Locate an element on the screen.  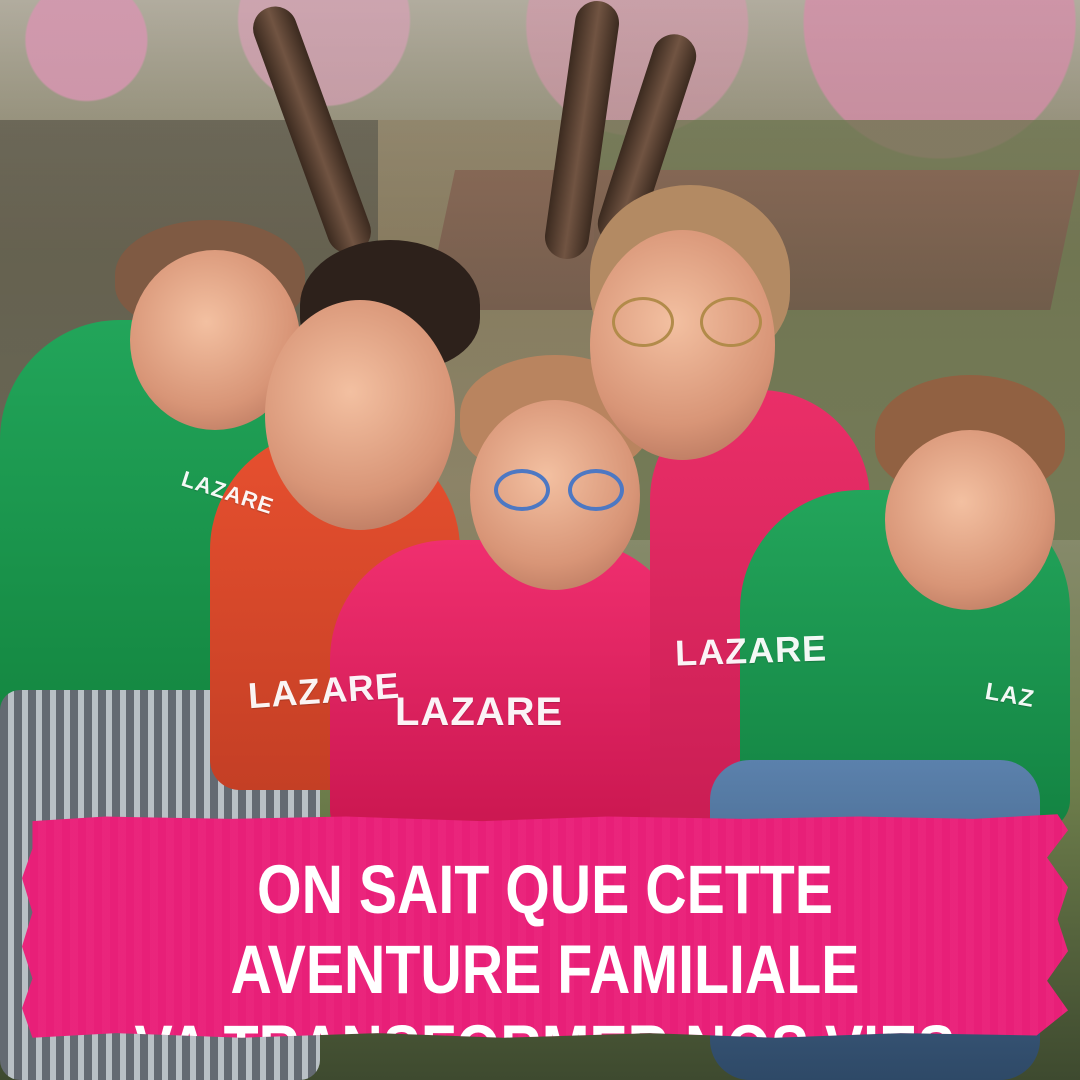
blue-glasses is located at coordinates (559, 490).